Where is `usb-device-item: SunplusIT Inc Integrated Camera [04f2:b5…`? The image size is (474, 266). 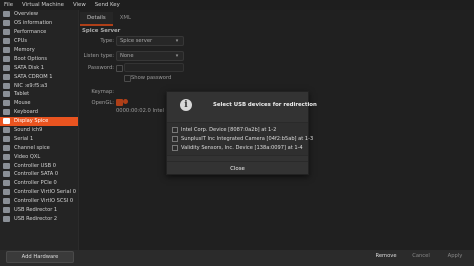
usb-device-item: SunplusIT Inc Integrated Camera [04f2:b5… is located at coordinates (242, 139).